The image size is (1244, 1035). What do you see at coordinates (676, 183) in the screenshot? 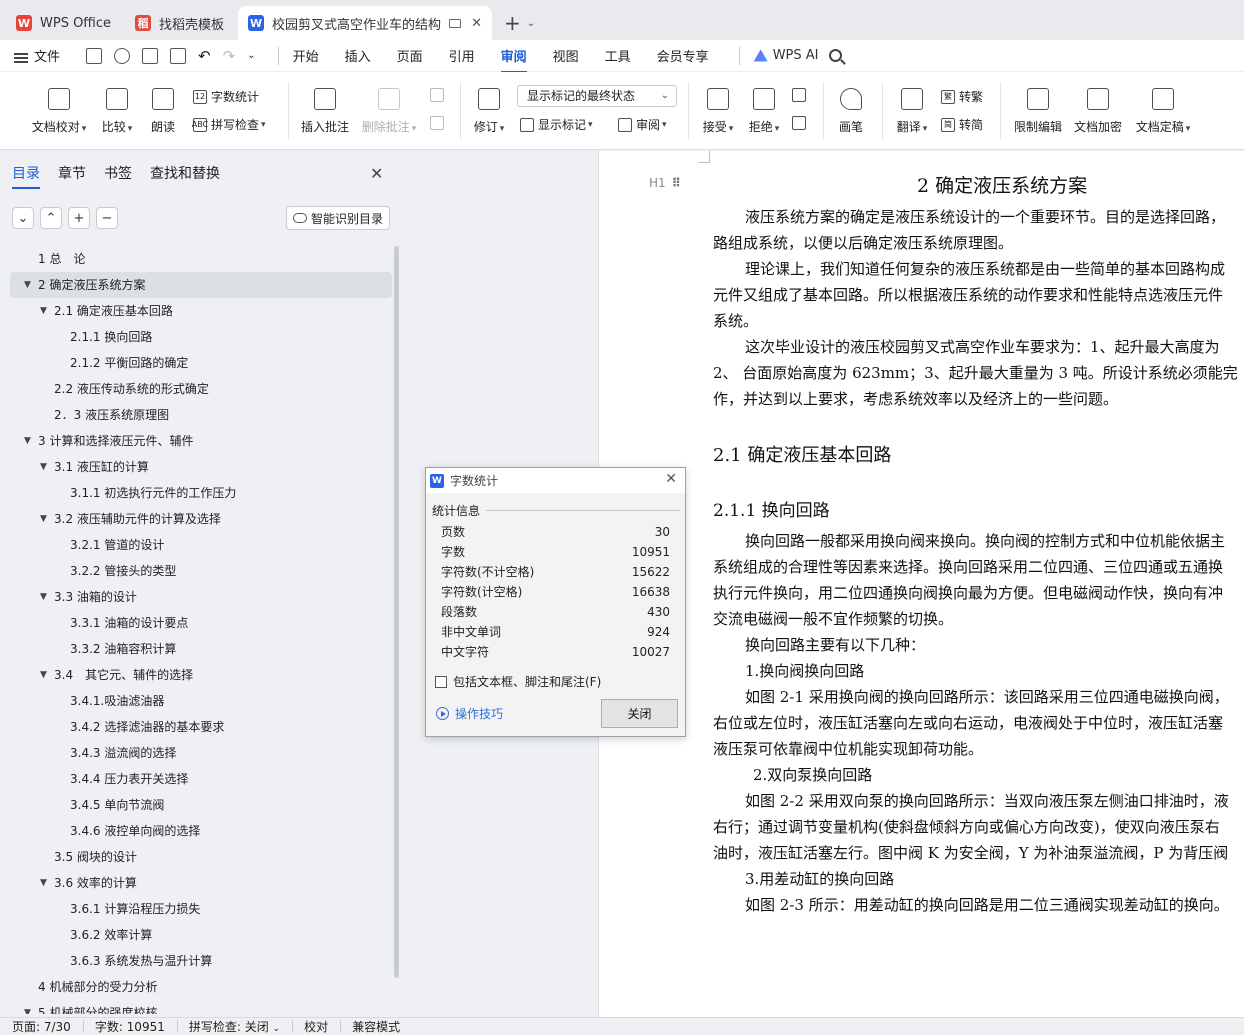
I see `drag-handle-icon: ⠿` at bounding box center [676, 183].